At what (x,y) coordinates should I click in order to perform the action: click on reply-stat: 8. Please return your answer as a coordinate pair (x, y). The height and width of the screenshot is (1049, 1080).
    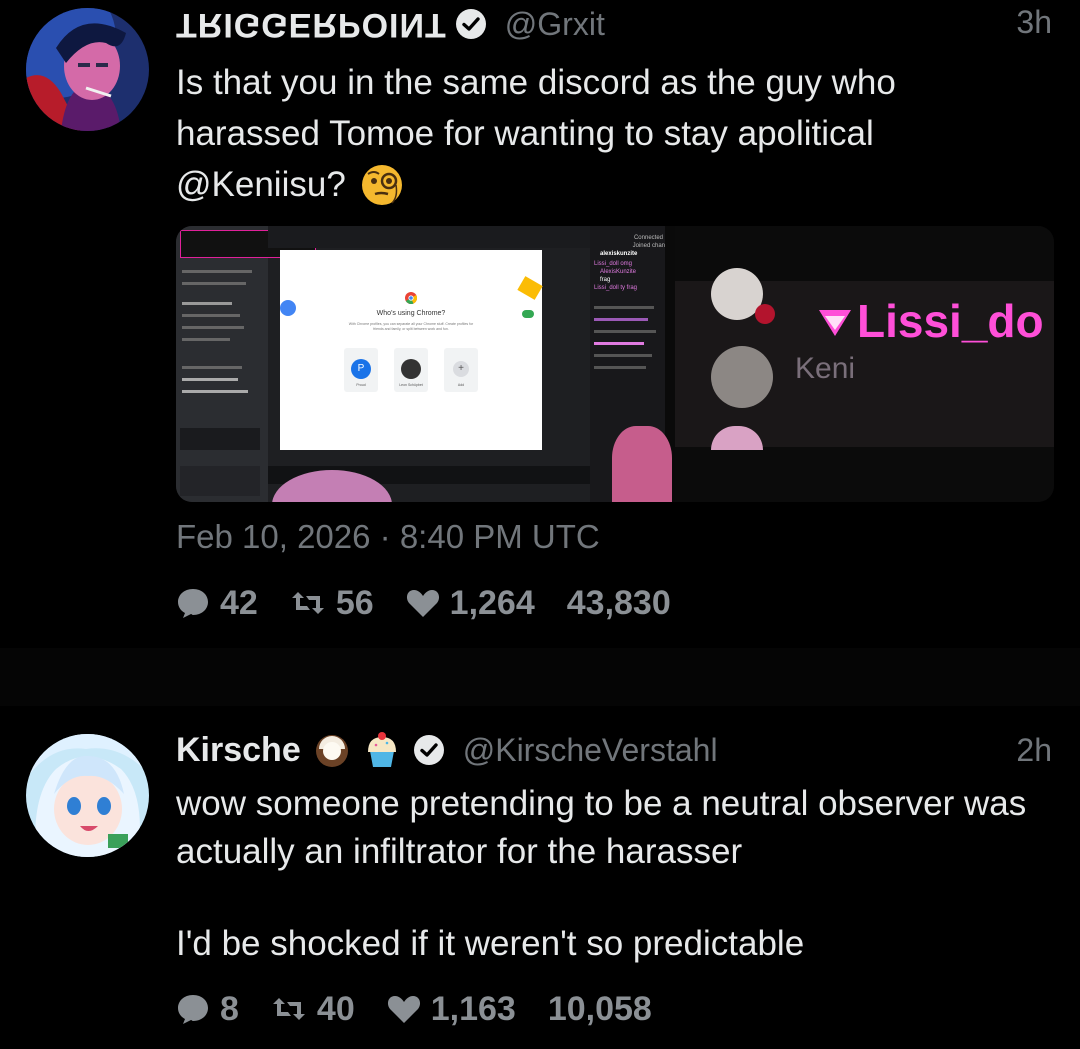
    Looking at the image, I should click on (207, 1009).